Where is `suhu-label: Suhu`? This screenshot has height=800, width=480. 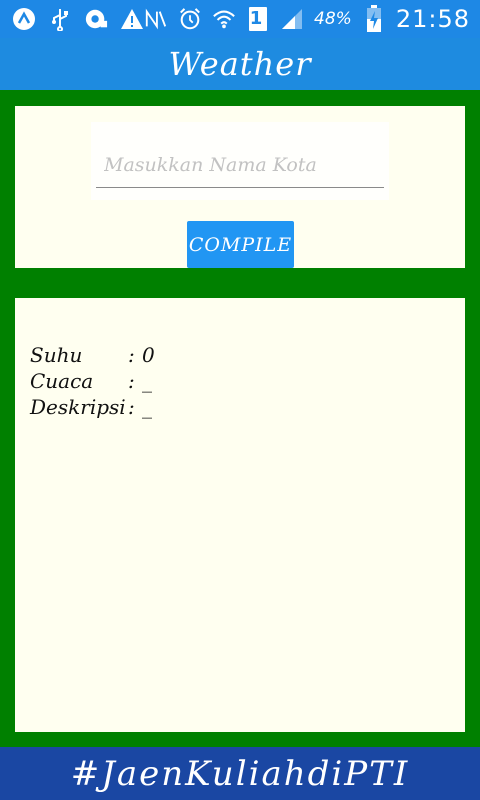 suhu-label: Suhu is located at coordinates (56, 355).